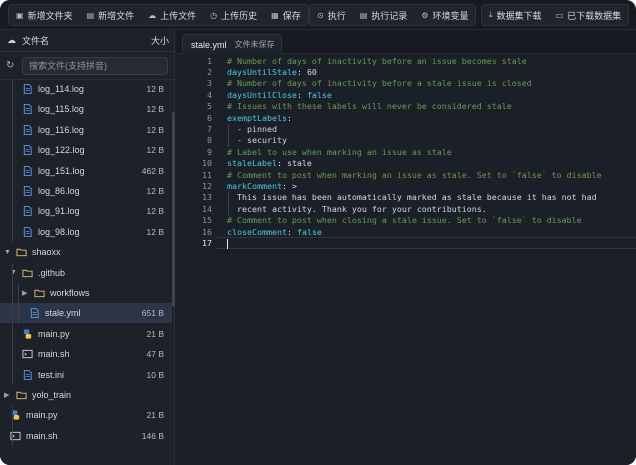 This screenshot has width=636, height=465. What do you see at coordinates (12, 323) in the screenshot?
I see `indent-guide` at bounding box center [12, 323].